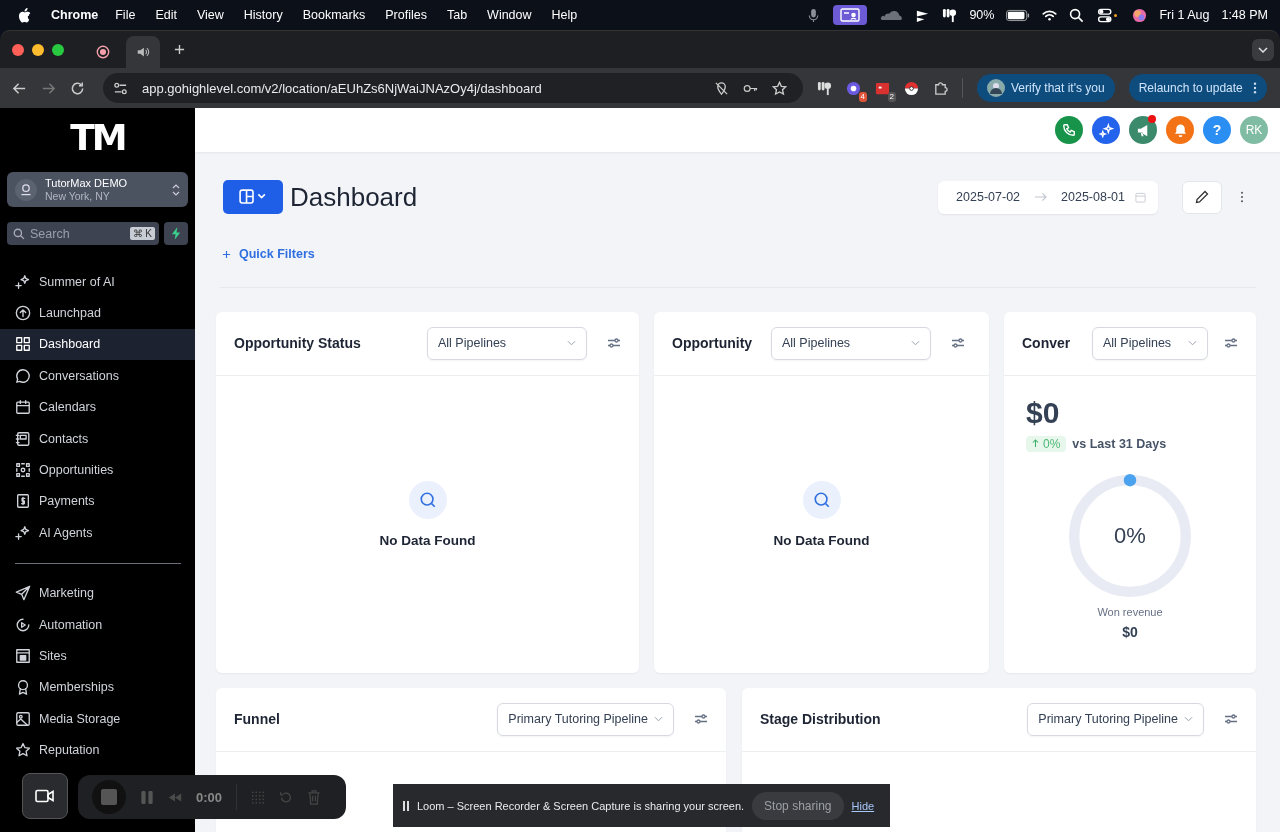 The height and width of the screenshot is (832, 1280). Describe the element at coordinates (1143, 130) in the screenshot. I see `announcements-button` at that location.